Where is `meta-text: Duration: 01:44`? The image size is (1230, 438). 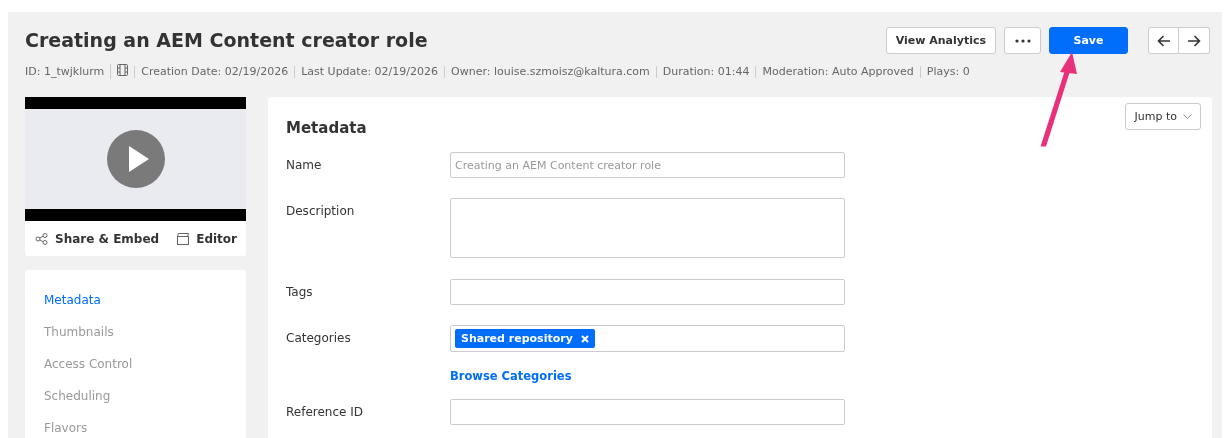
meta-text: Duration: 01:44 is located at coordinates (705, 71).